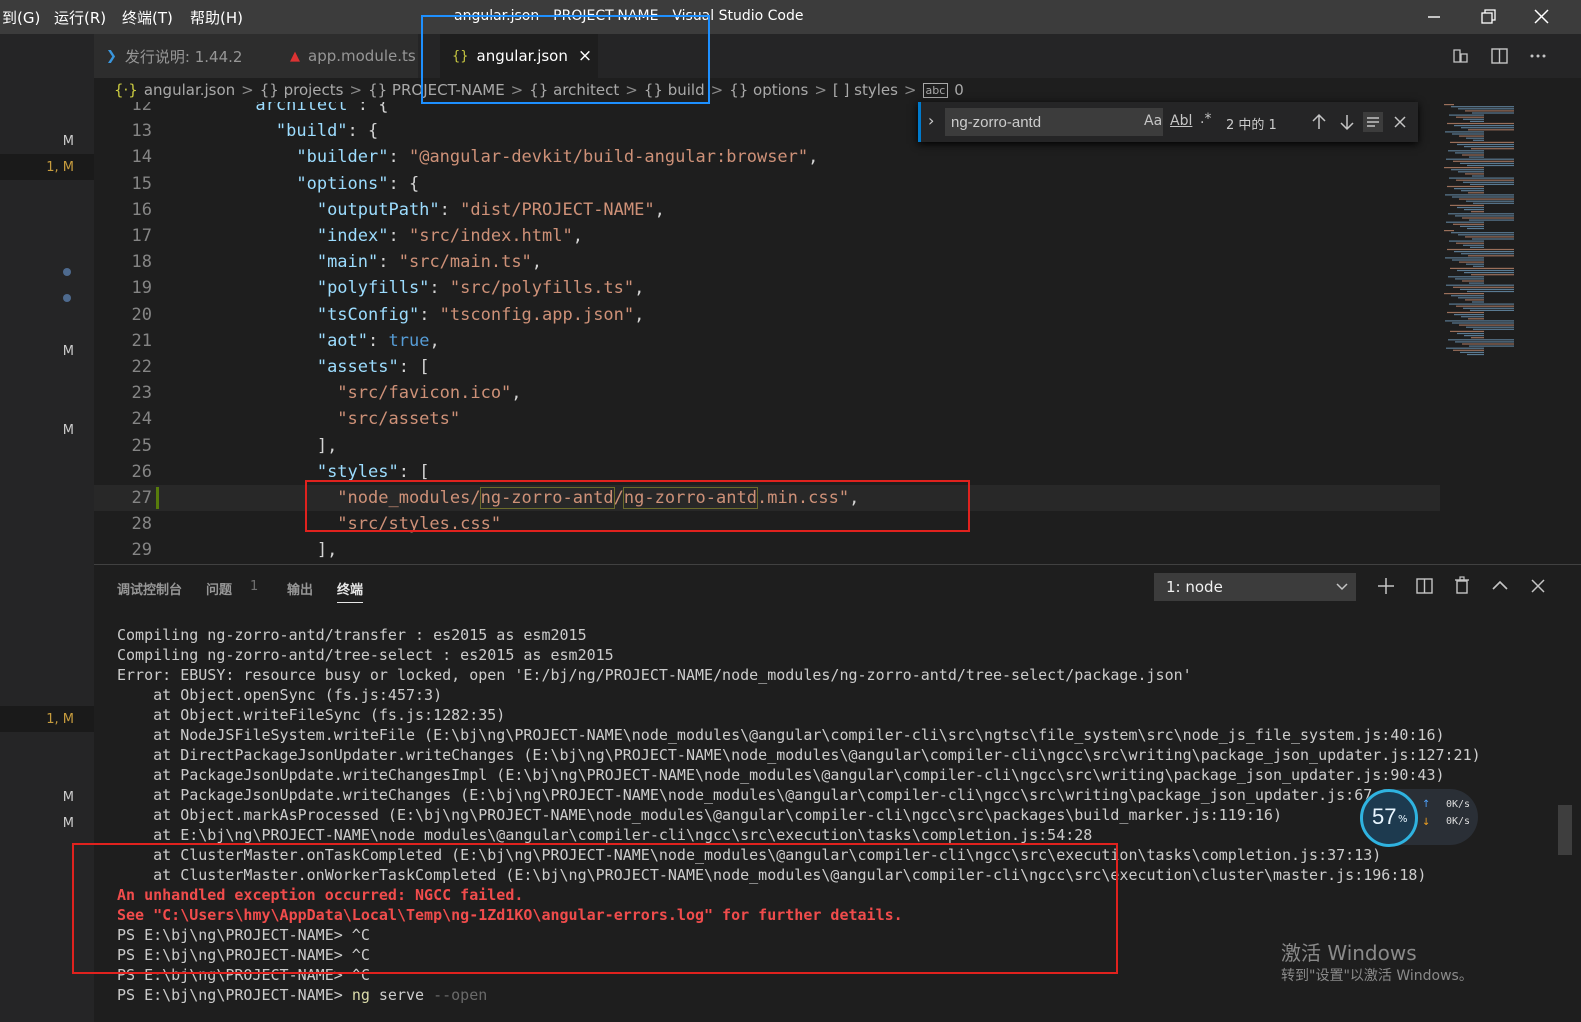  Describe the element at coordinates (767, 446) in the screenshot. I see `code-line: 25 ],` at that location.